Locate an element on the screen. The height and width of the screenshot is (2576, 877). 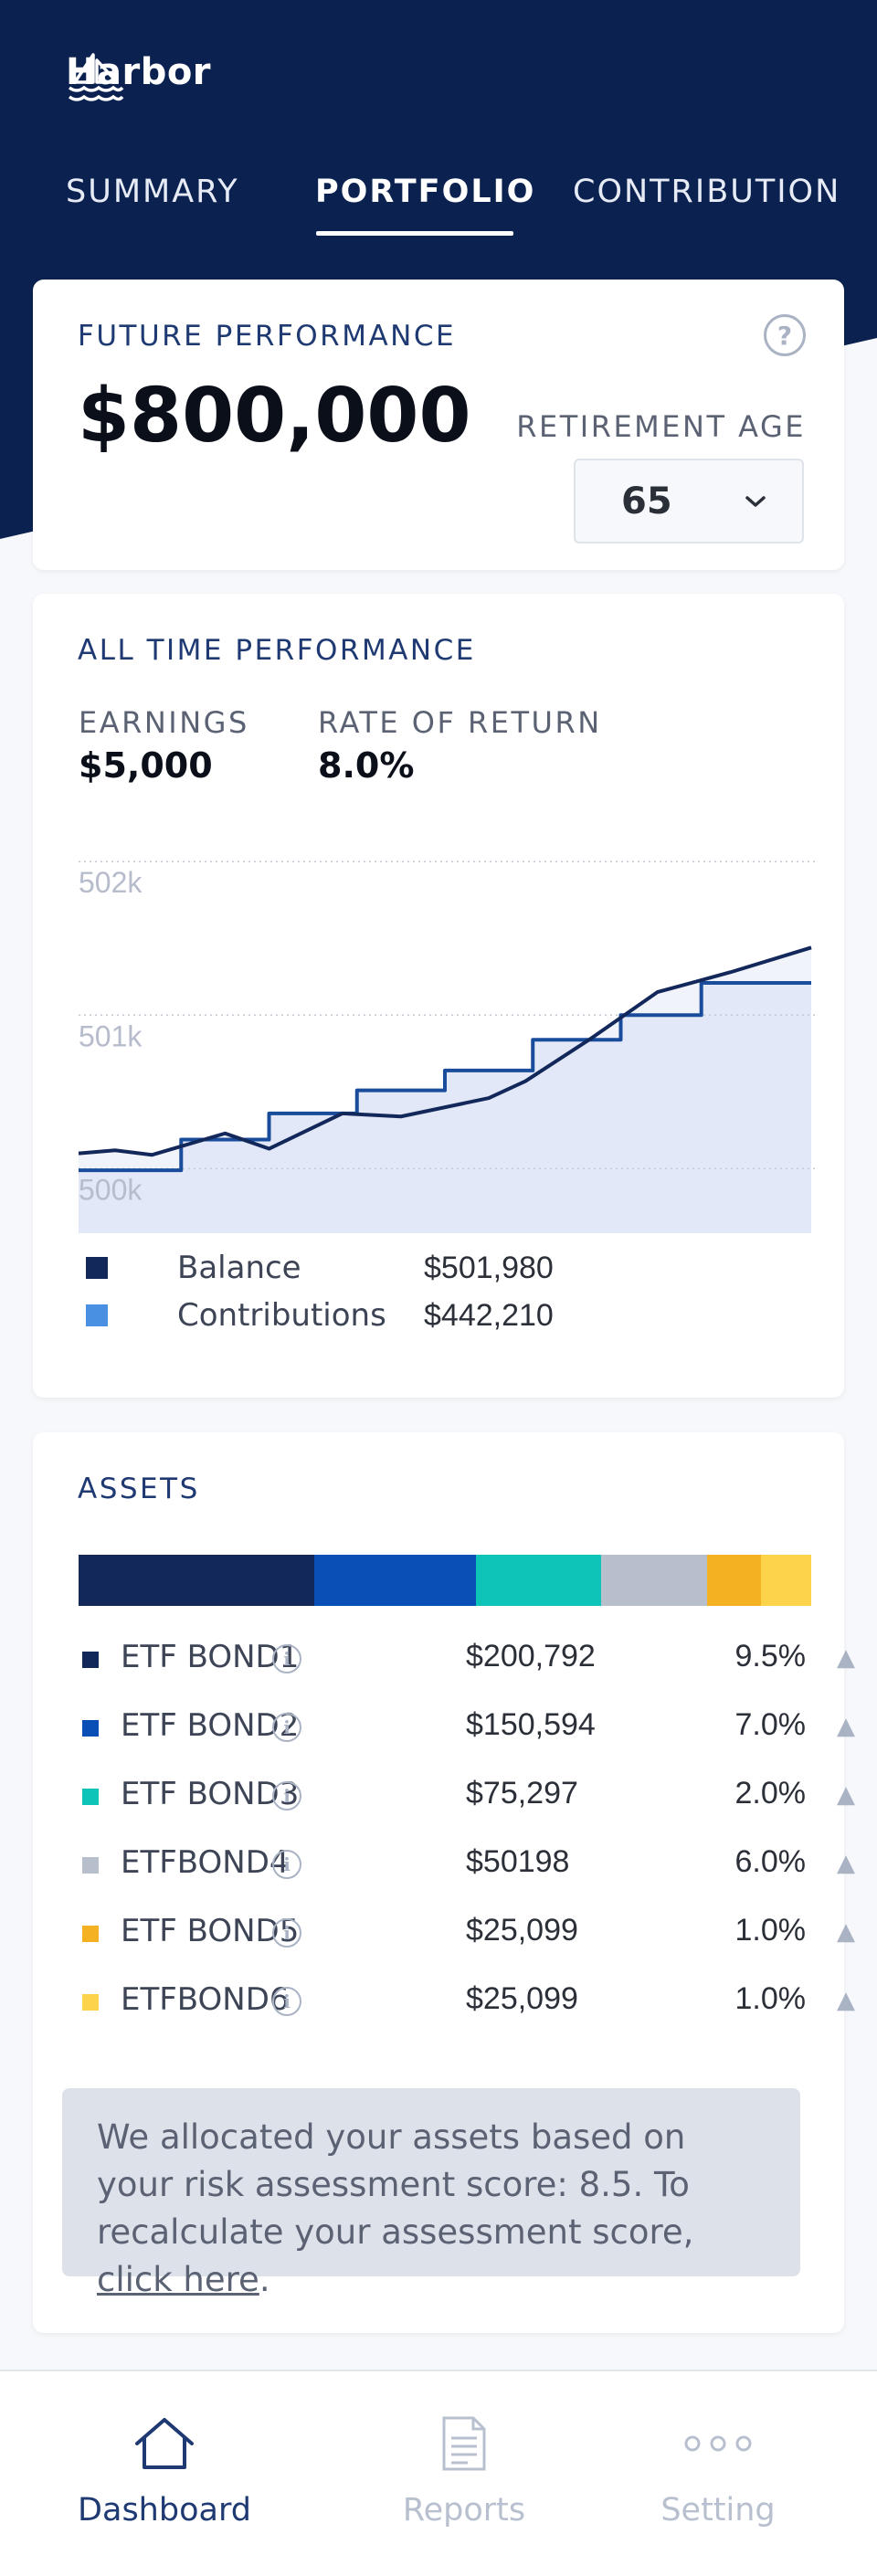
asset-row: ETFBOND4 i $50198 6.0% ▲ is located at coordinates (468, 1863).